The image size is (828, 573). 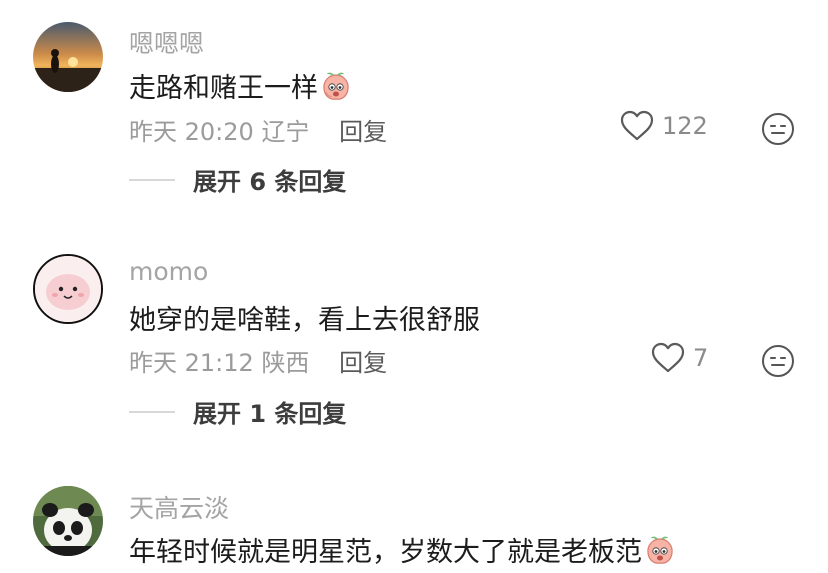 I want to click on comment-text: 年轻时候就是明星范，岁数大了就是老板范, so click(x=402, y=549).